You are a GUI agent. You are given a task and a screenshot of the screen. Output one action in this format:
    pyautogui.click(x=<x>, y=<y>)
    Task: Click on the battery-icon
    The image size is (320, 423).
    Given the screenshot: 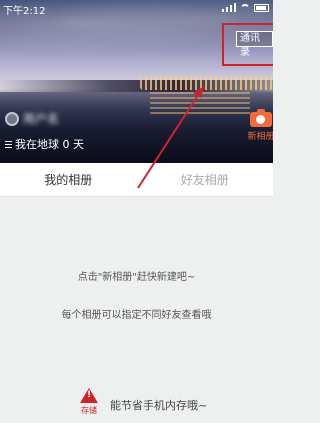 What is the action you would take?
    pyautogui.click(x=261, y=7)
    